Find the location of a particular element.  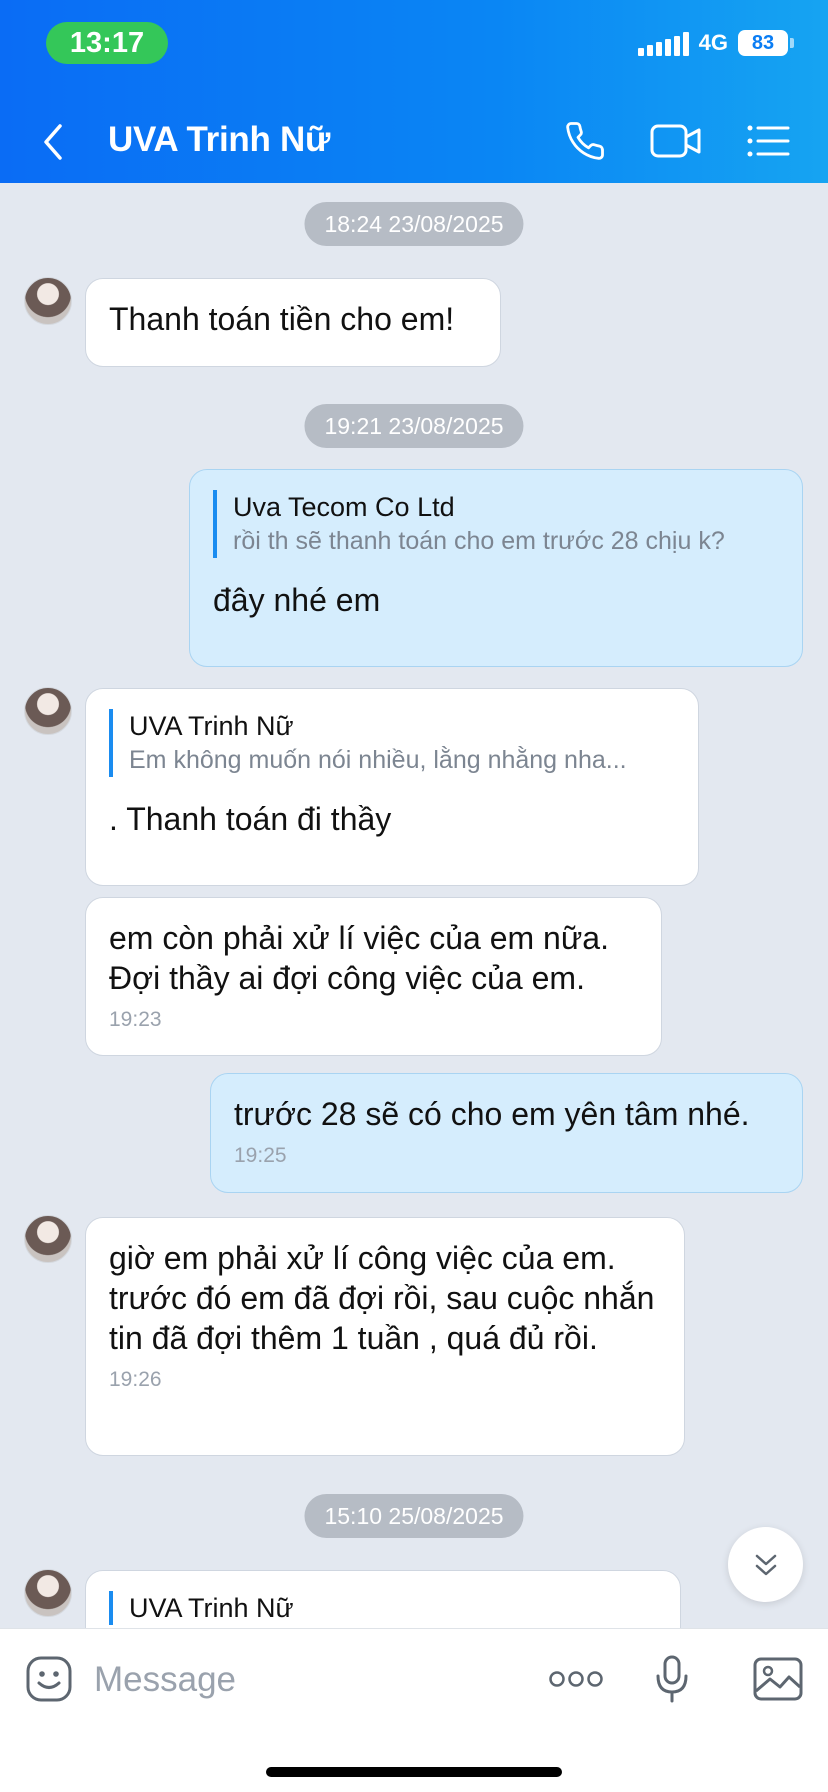

call-button is located at coordinates (585, 141).